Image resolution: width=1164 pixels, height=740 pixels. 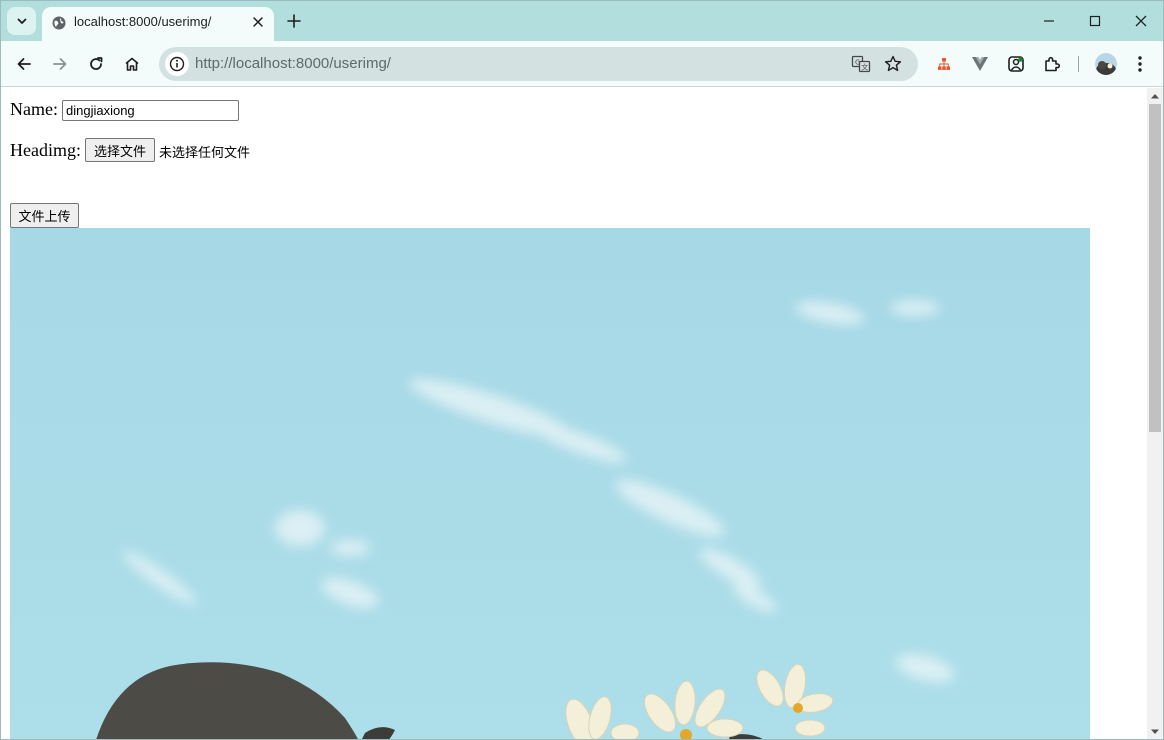 I want to click on url-text: http://localhost:8000/userimg/, so click(x=293, y=63).